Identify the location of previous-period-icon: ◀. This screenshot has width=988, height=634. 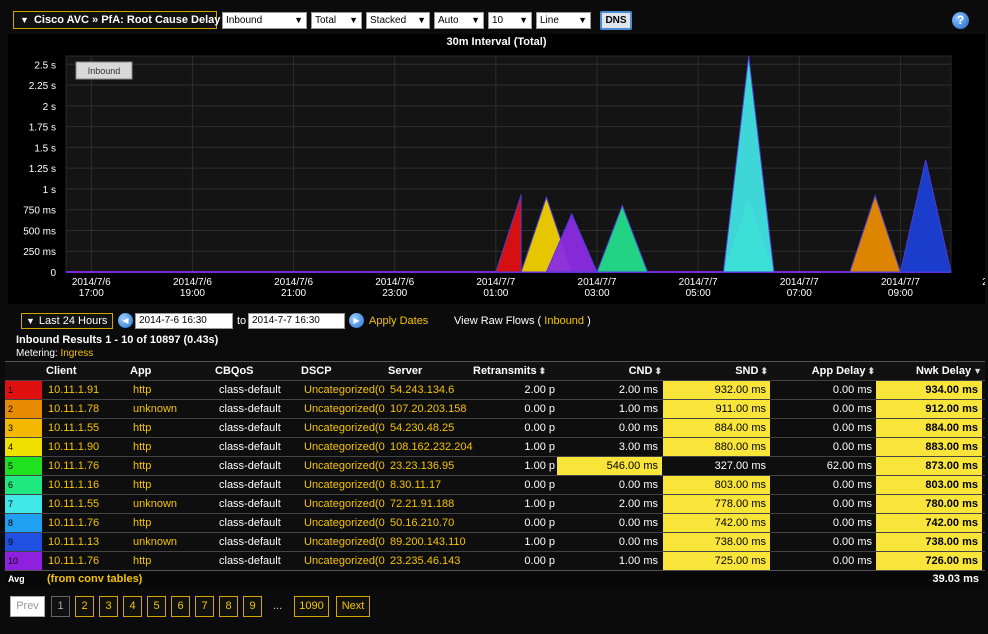
(125, 320).